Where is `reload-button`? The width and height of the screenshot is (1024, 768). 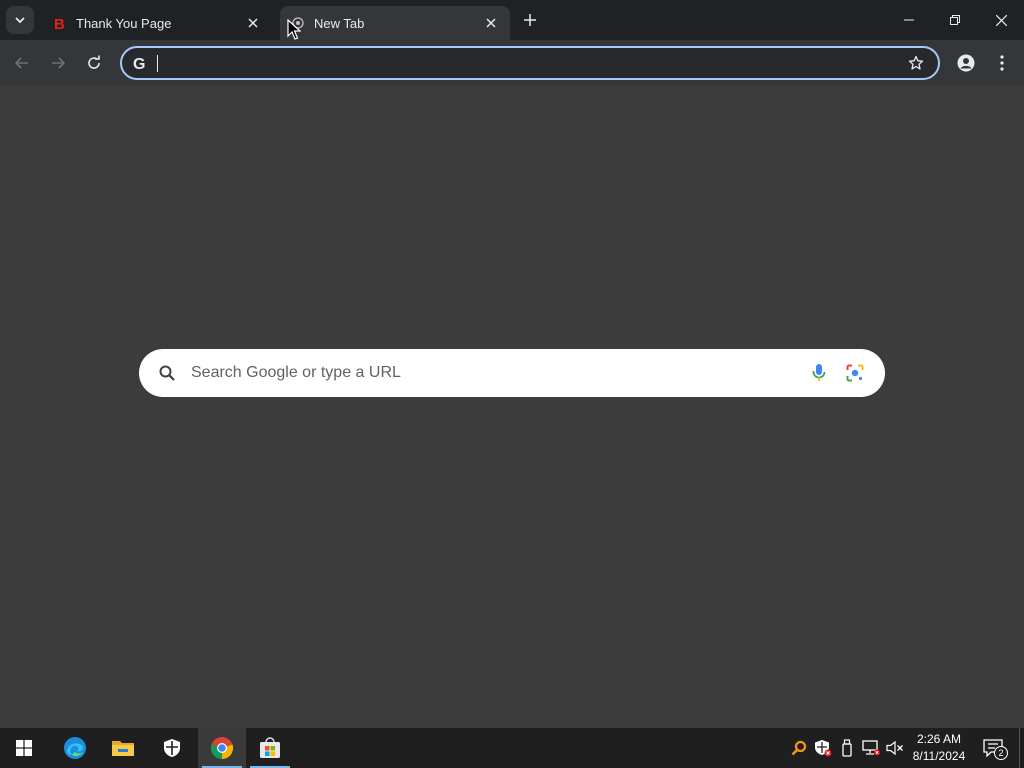
reload-button is located at coordinates (94, 63).